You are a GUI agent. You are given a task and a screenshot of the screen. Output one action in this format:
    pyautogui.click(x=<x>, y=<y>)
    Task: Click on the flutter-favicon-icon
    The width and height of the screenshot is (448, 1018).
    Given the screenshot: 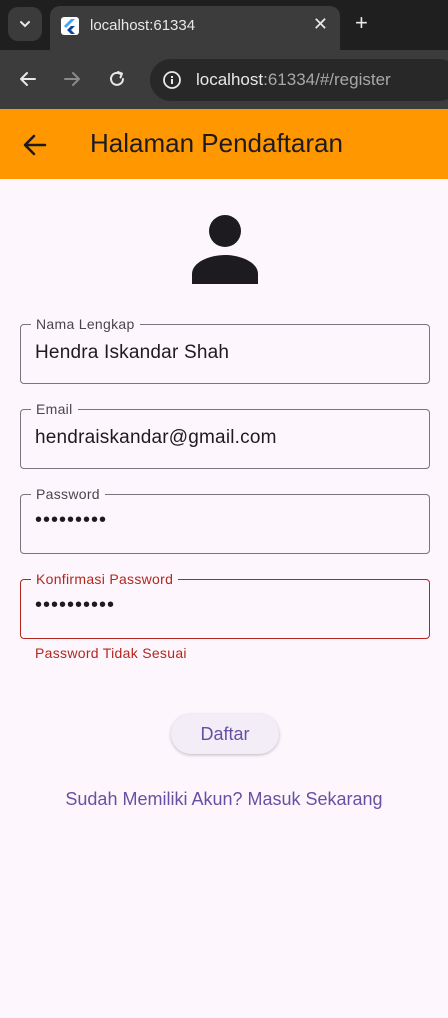 What is the action you would take?
    pyautogui.click(x=70, y=26)
    